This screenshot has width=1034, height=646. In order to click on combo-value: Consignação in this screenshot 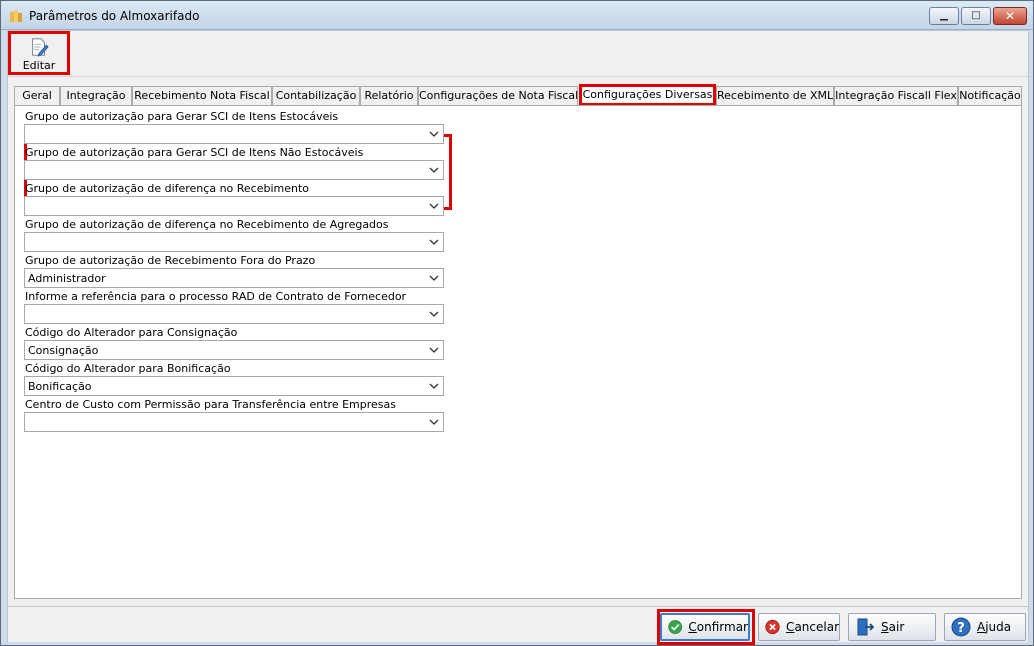, I will do `click(63, 350)`.